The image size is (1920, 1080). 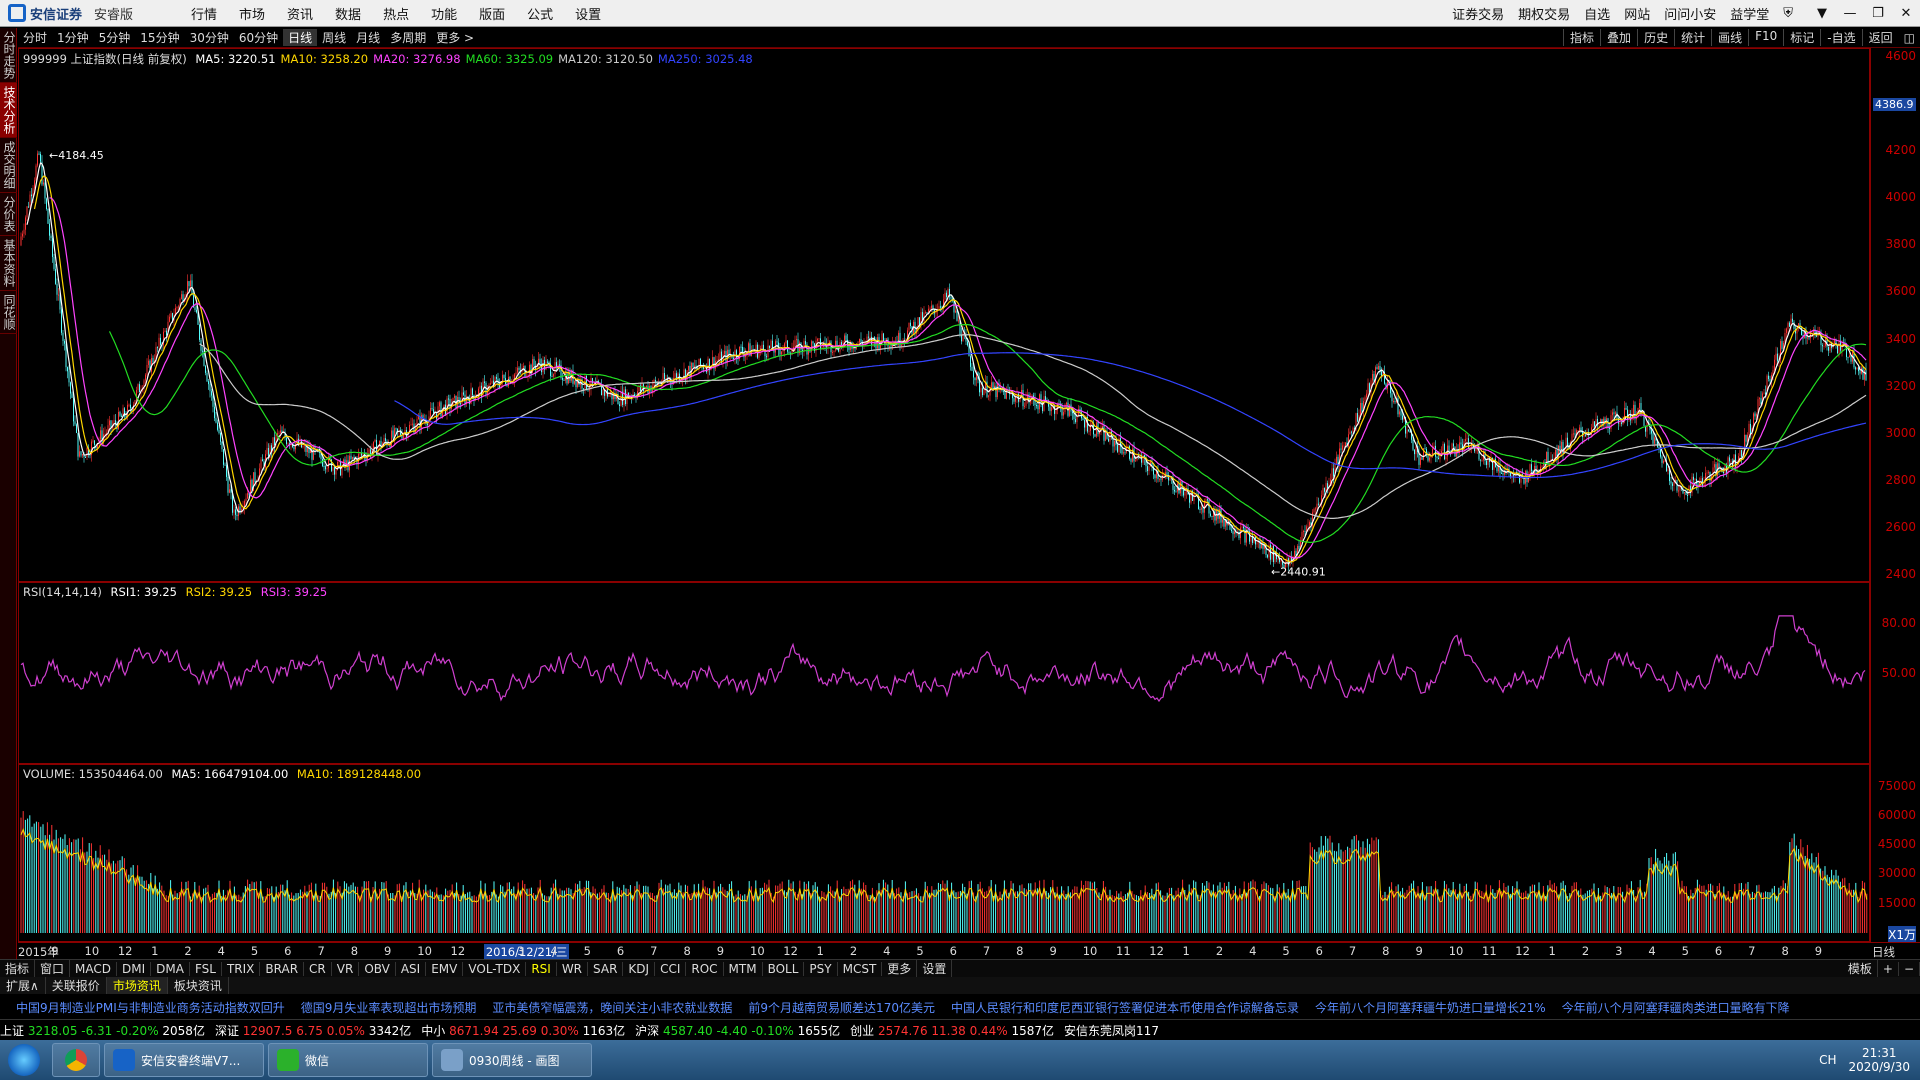 What do you see at coordinates (573, 968) in the screenshot?
I see `indicator-15: WR` at bounding box center [573, 968].